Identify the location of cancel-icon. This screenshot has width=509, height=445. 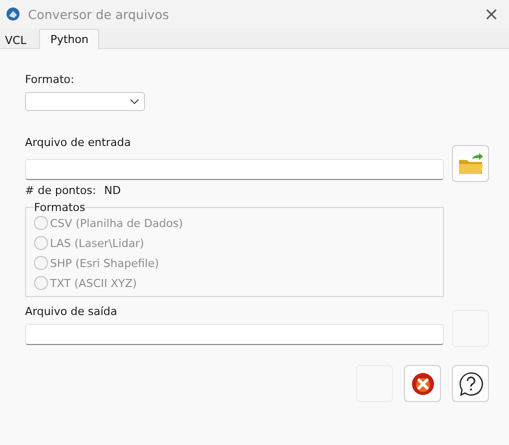
(422, 384).